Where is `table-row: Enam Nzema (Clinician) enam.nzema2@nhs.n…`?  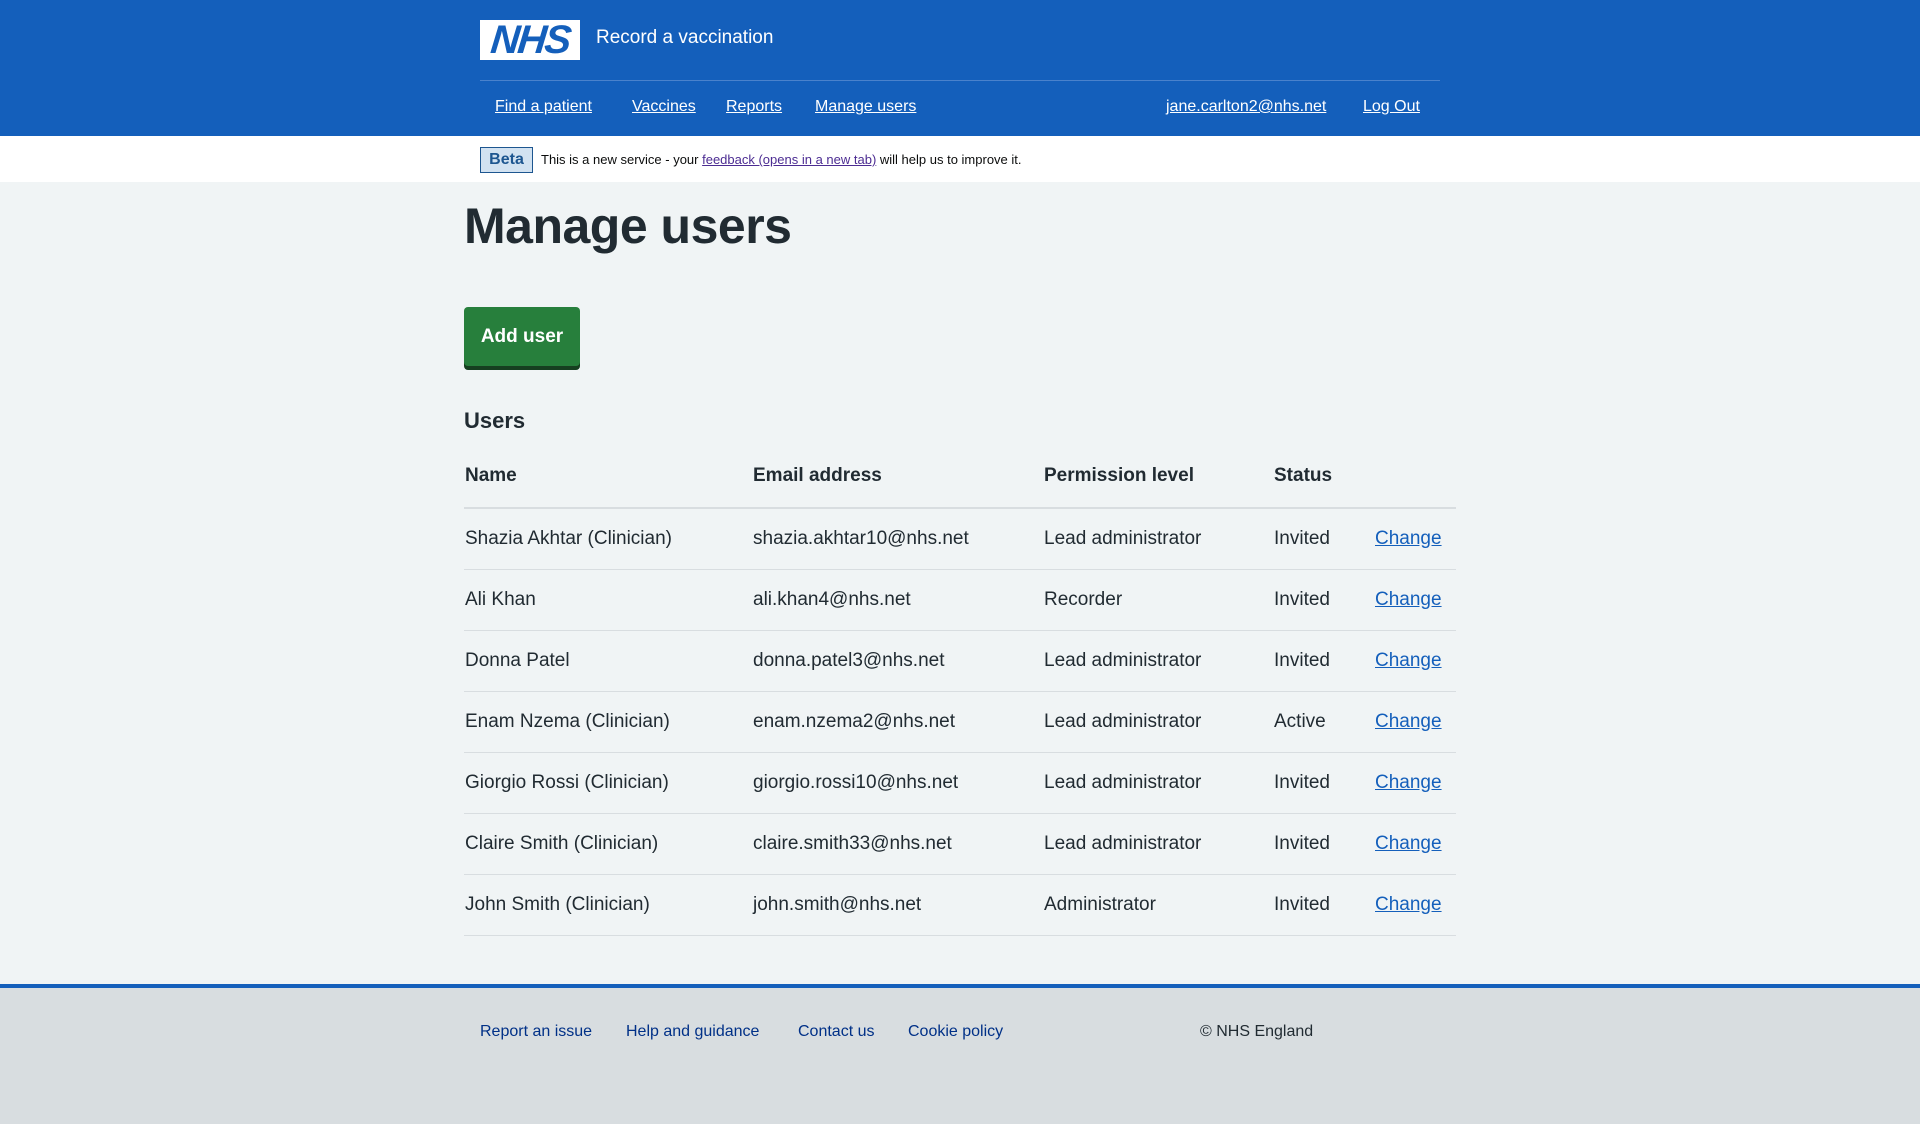
table-row: Enam Nzema (Clinician) enam.nzema2@nhs.n… is located at coordinates (960, 722).